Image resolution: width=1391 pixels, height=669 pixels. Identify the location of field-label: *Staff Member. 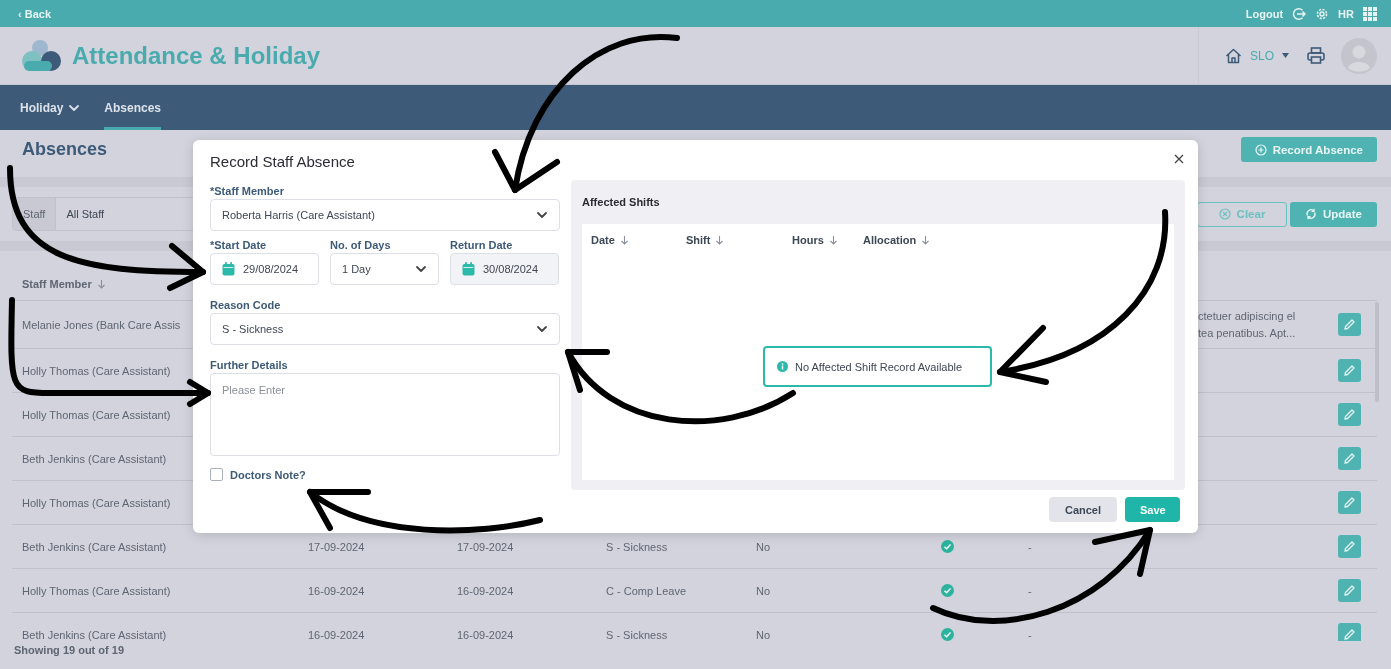
(247, 190).